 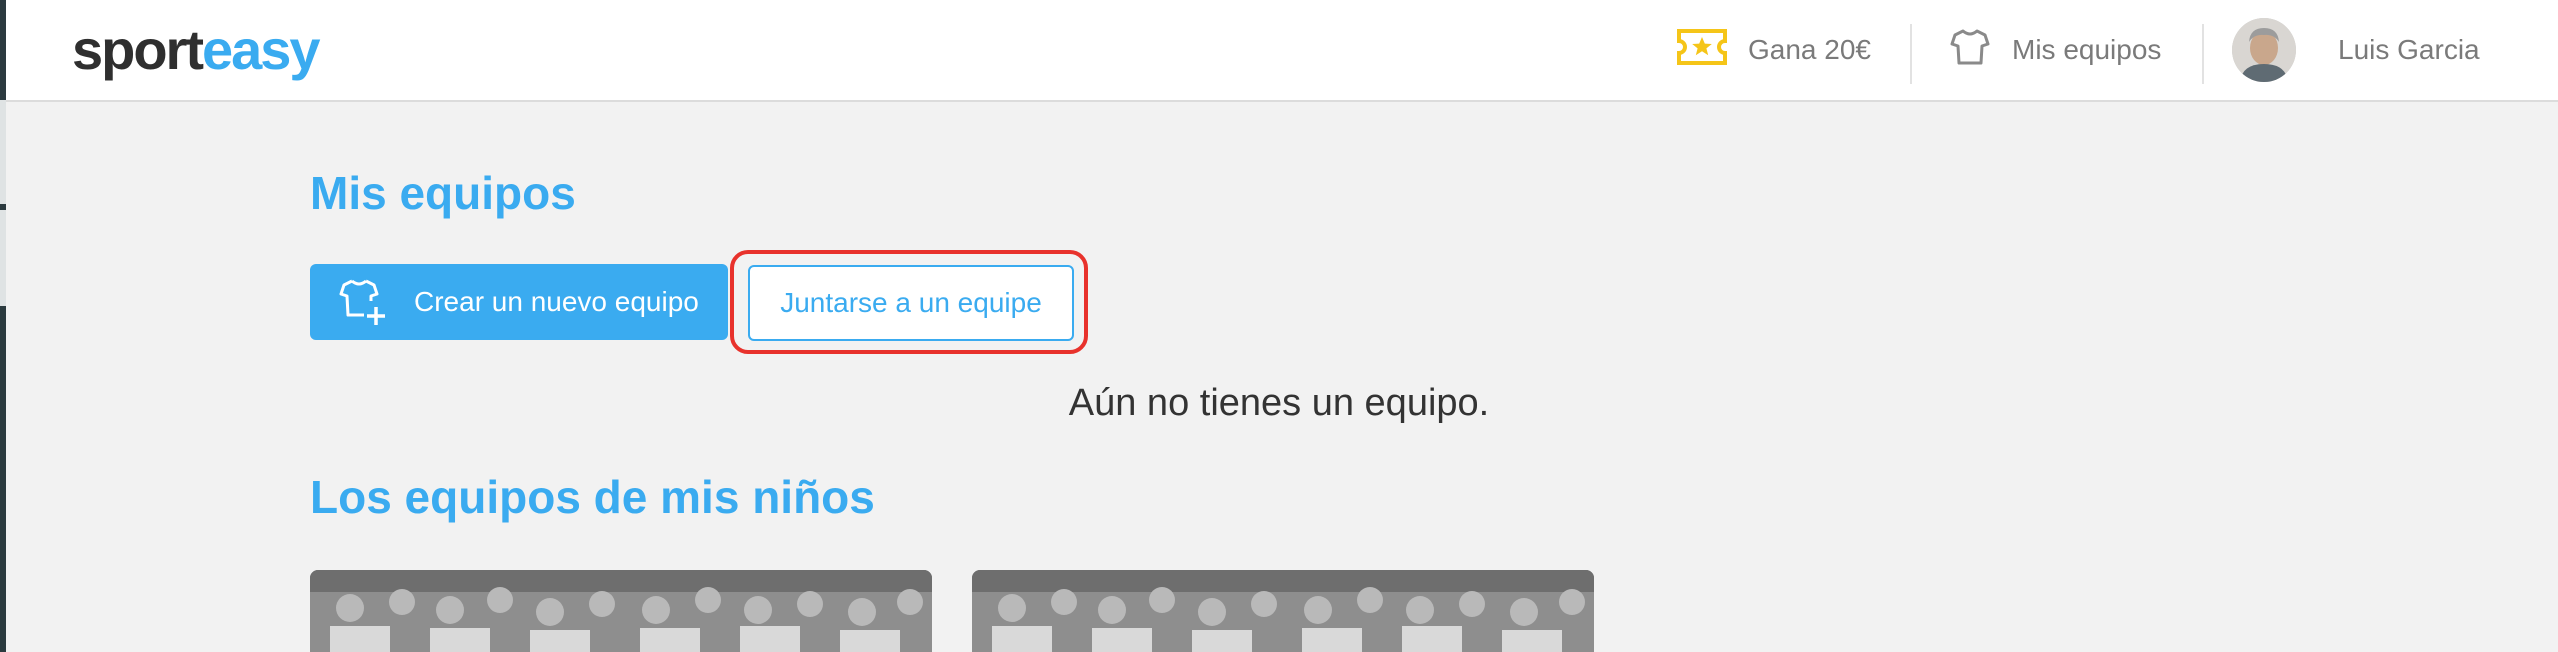 What do you see at coordinates (592, 497) in the screenshot?
I see `kids-teams-title: Los equipos de mis niños` at bounding box center [592, 497].